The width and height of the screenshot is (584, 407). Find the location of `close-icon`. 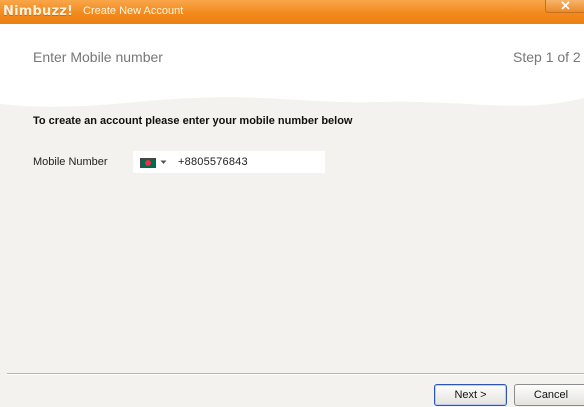

close-icon is located at coordinates (565, 5).